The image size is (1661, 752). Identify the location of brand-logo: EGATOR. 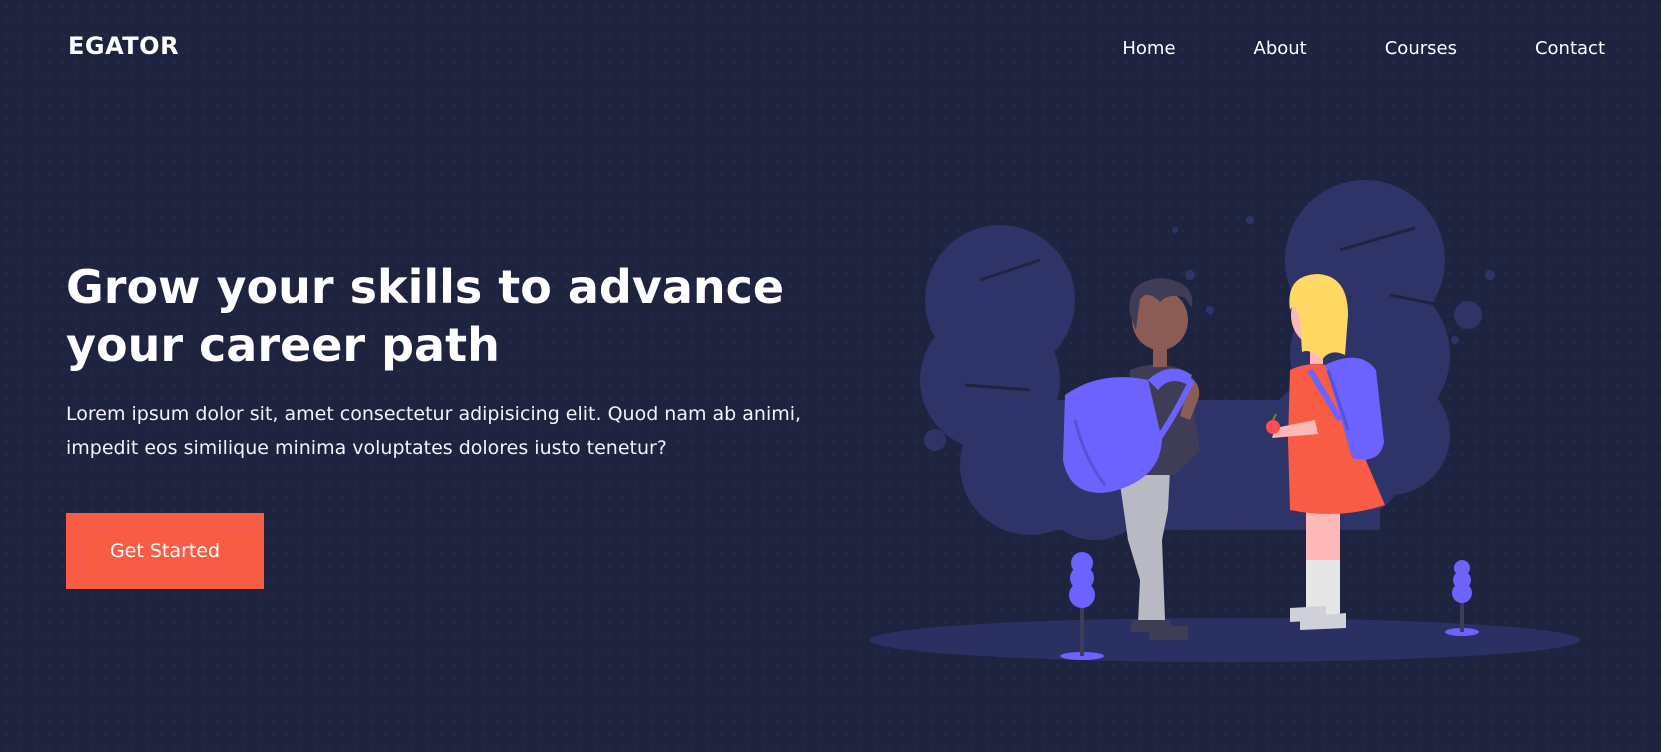
(123, 46).